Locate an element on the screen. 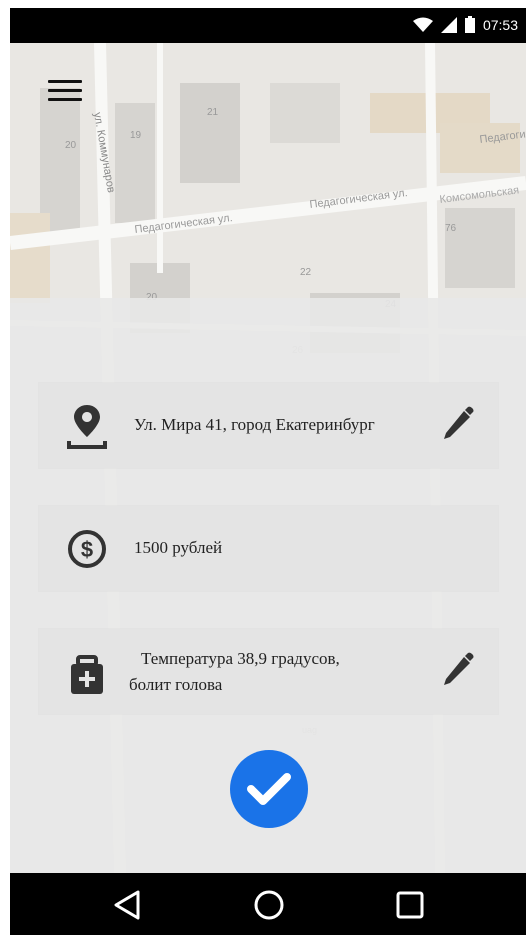  map-house-number: 22 is located at coordinates (306, 272).